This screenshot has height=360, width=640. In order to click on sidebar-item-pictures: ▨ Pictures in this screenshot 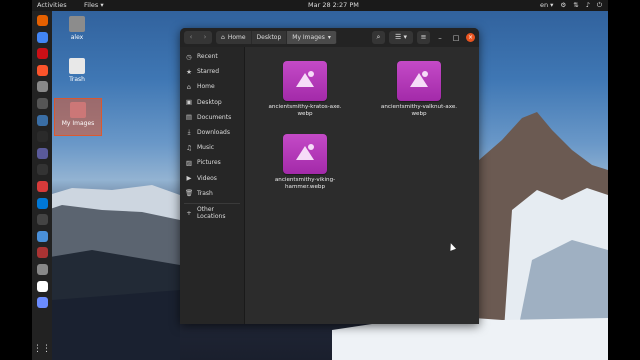, I will do `click(212, 162)`.